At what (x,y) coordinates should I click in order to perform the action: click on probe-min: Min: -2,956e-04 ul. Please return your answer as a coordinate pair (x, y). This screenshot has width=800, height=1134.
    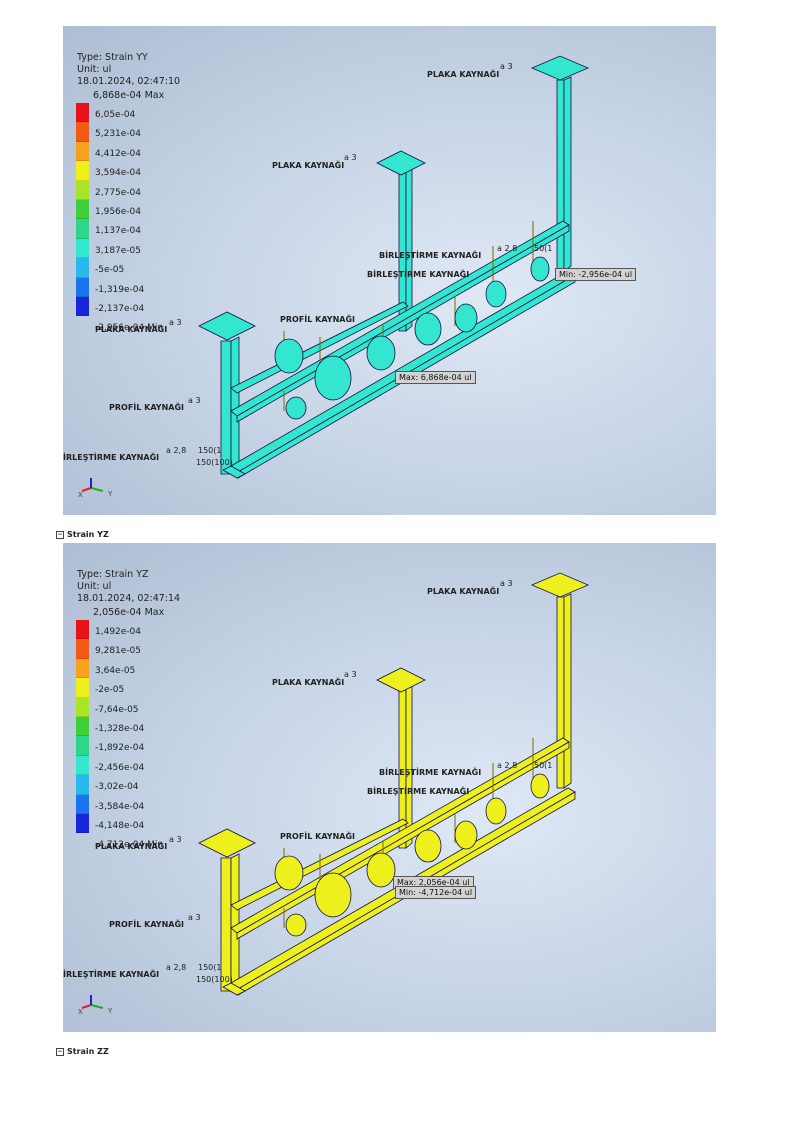
    Looking at the image, I should click on (596, 274).